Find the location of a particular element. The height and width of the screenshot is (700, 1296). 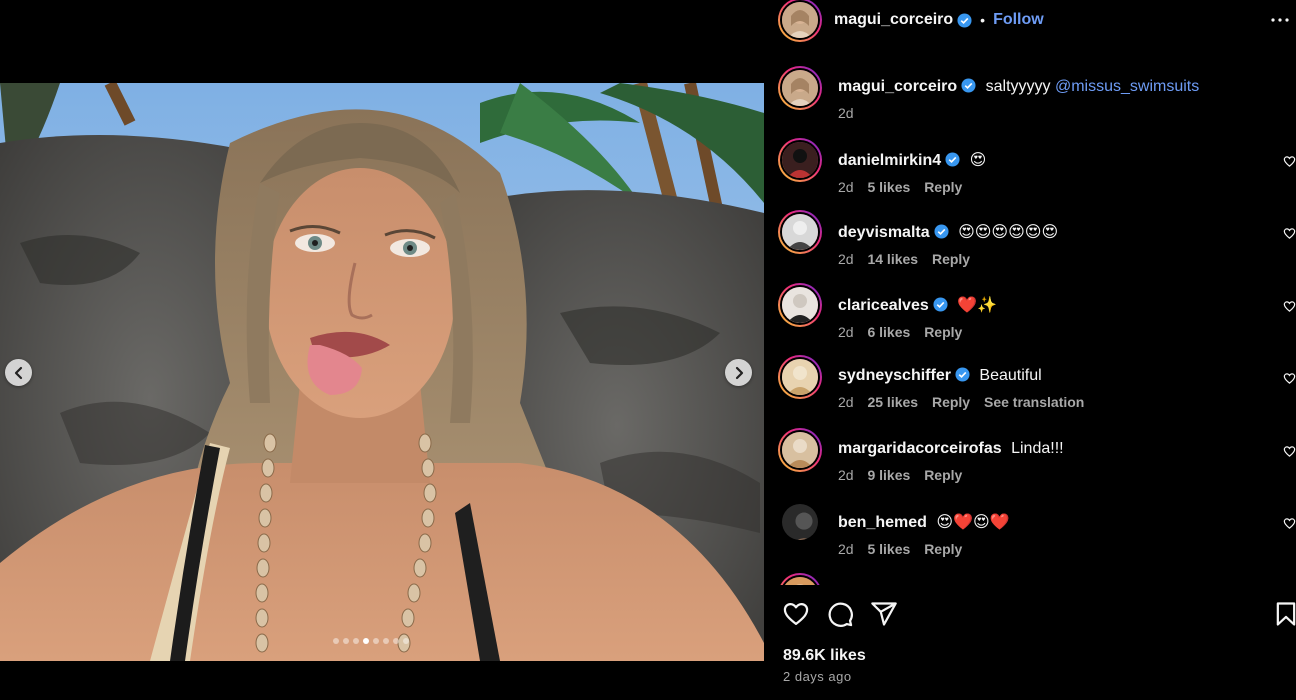

save-button is located at coordinates (1284, 616).